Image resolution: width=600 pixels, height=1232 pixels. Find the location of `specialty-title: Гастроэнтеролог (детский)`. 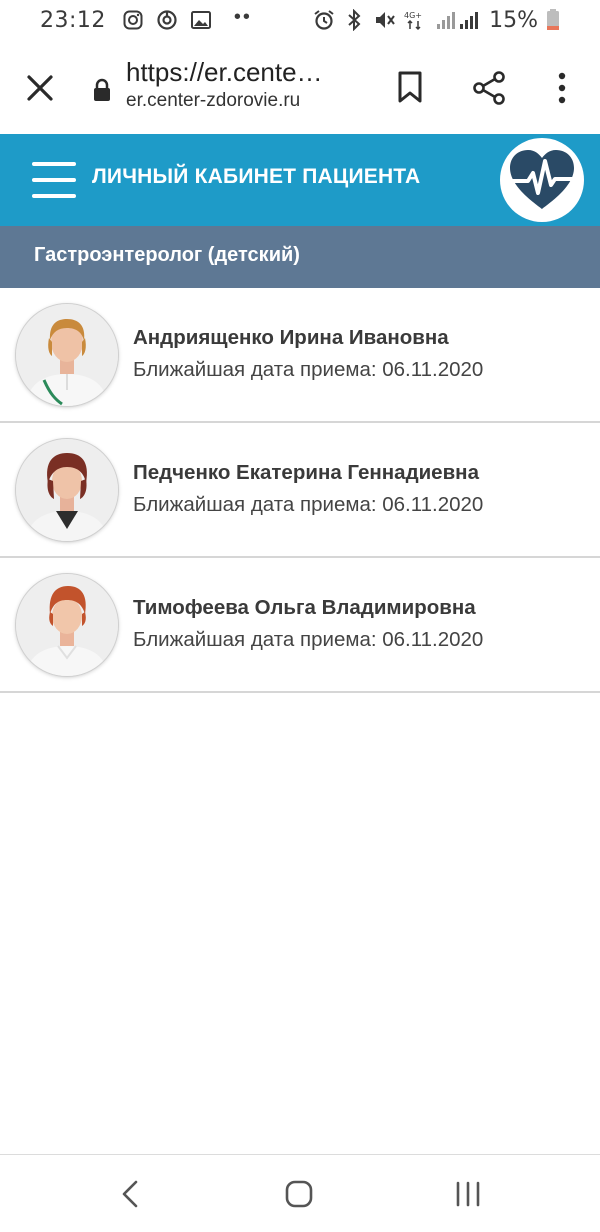

specialty-title: Гастроэнтеролог (детский) is located at coordinates (167, 255).